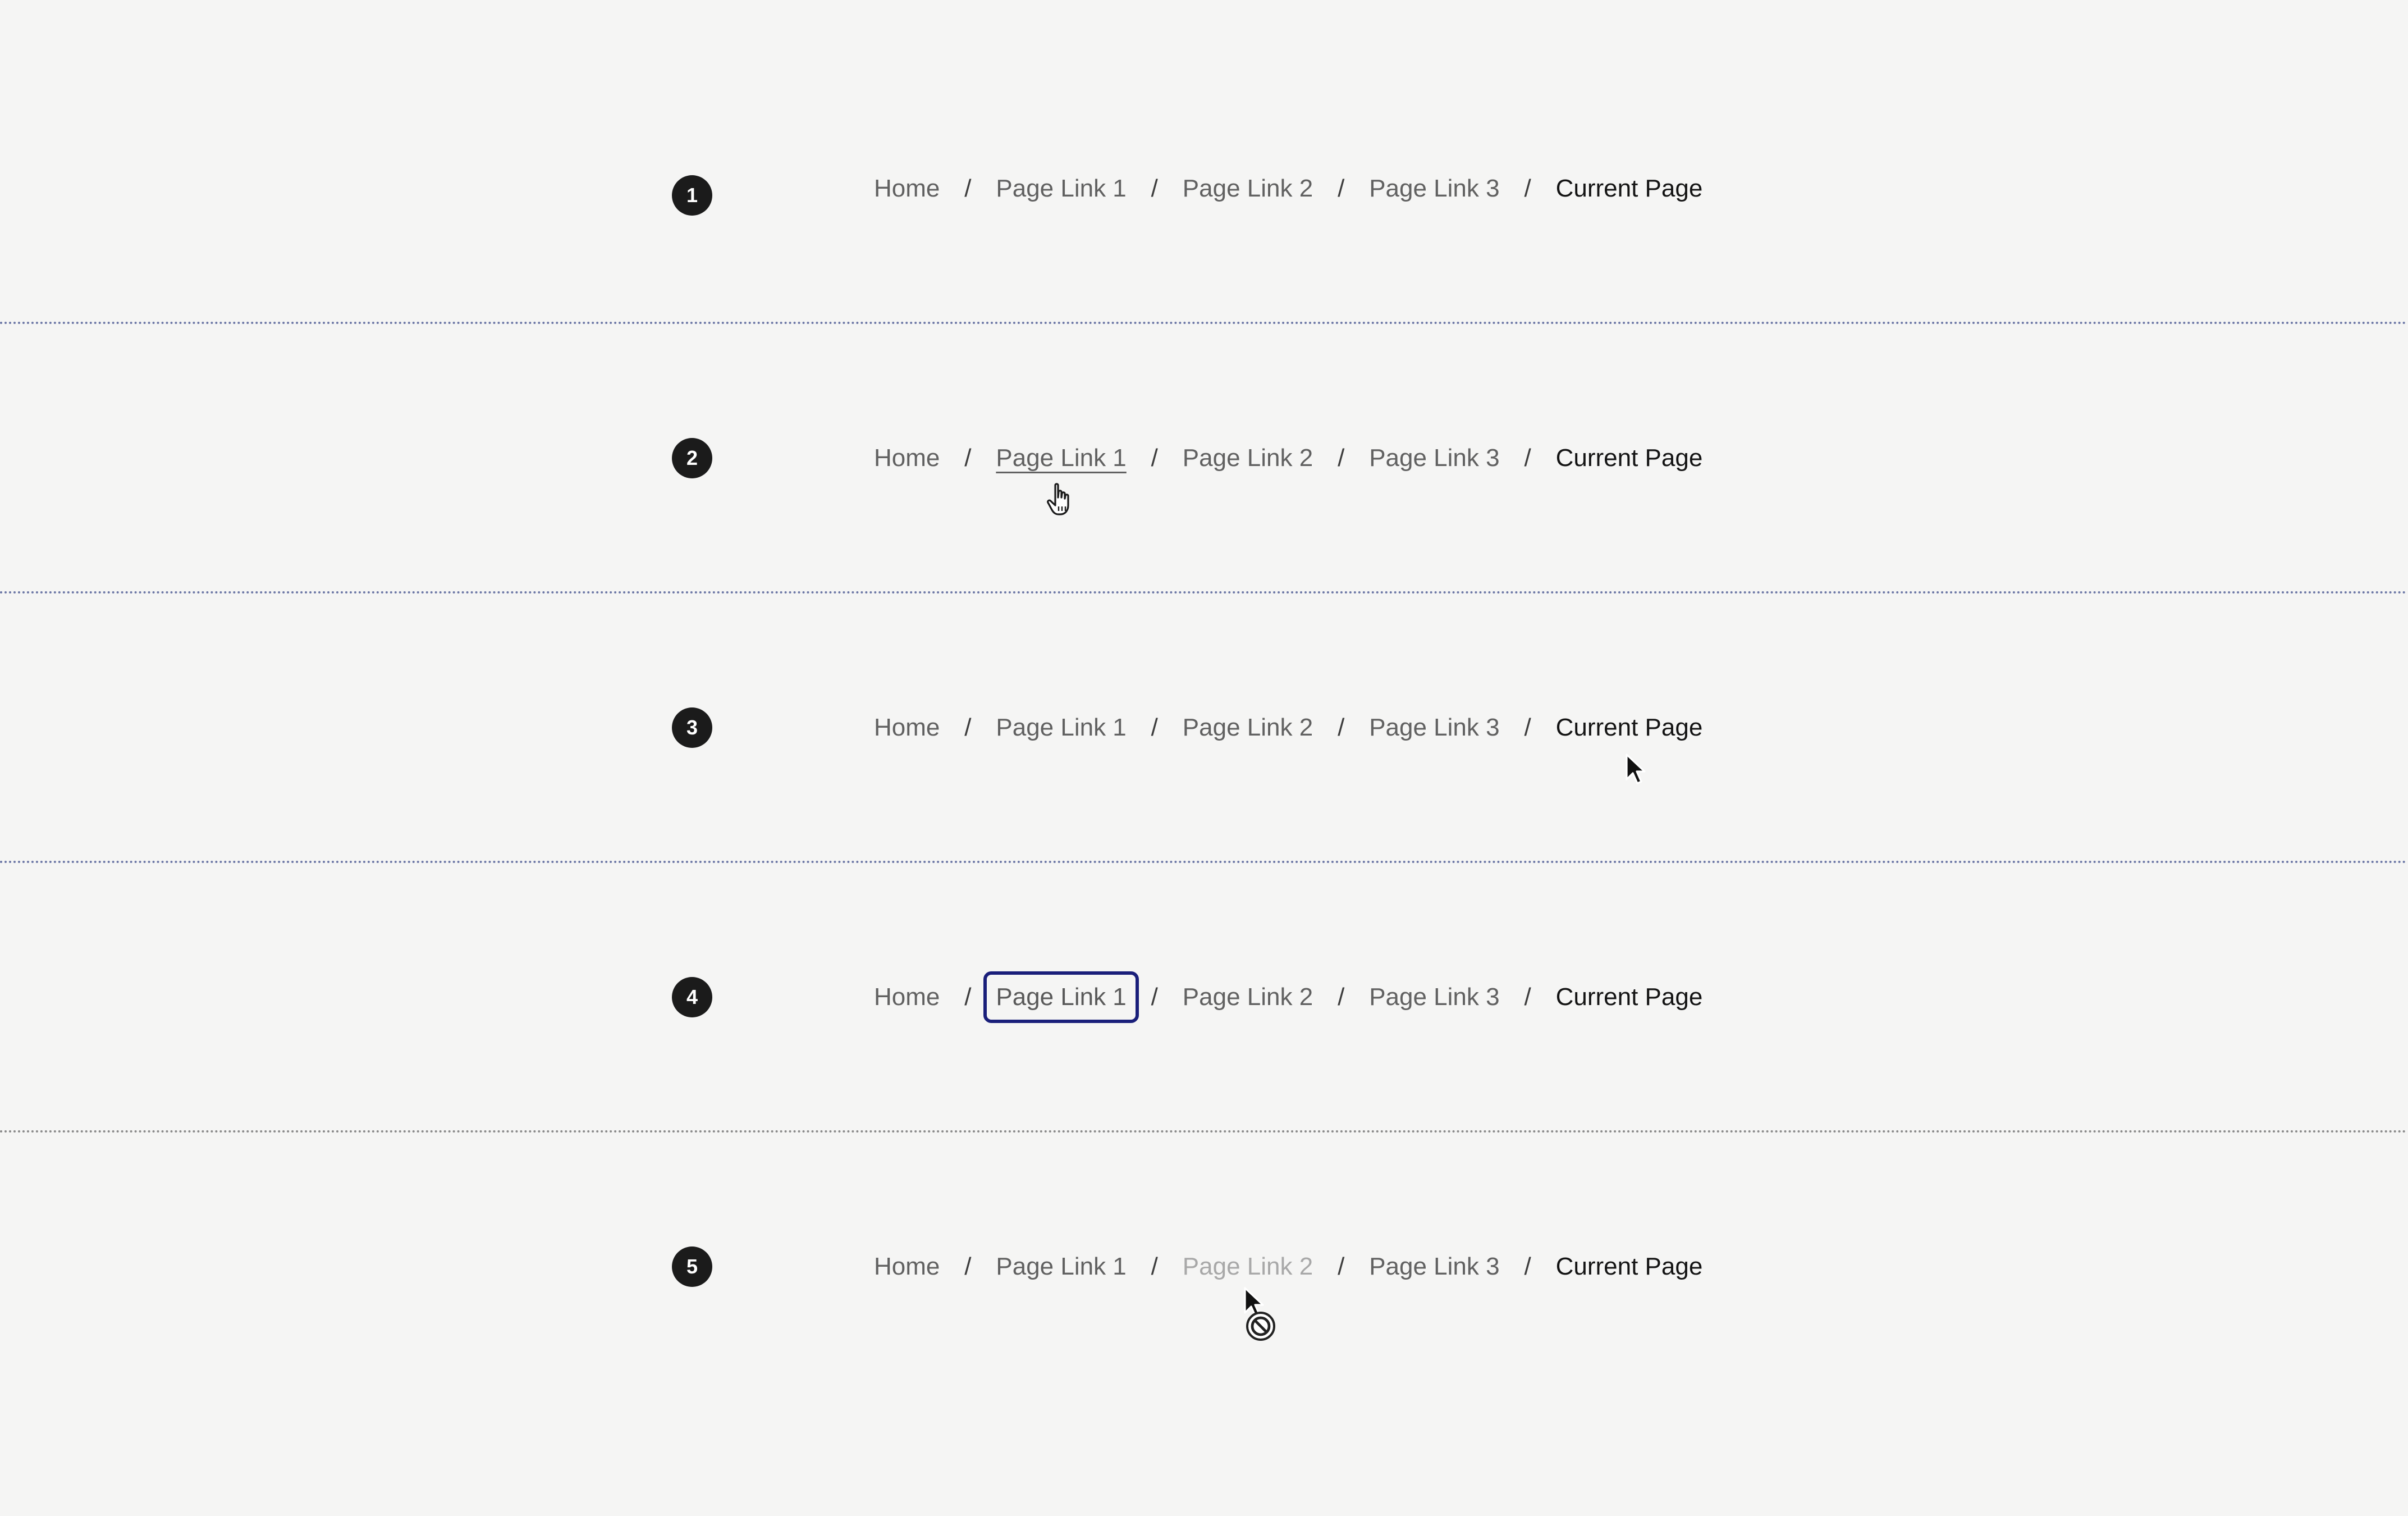  What do you see at coordinates (1260, 1326) in the screenshot?
I see `not-allowed-cursor-icon` at bounding box center [1260, 1326].